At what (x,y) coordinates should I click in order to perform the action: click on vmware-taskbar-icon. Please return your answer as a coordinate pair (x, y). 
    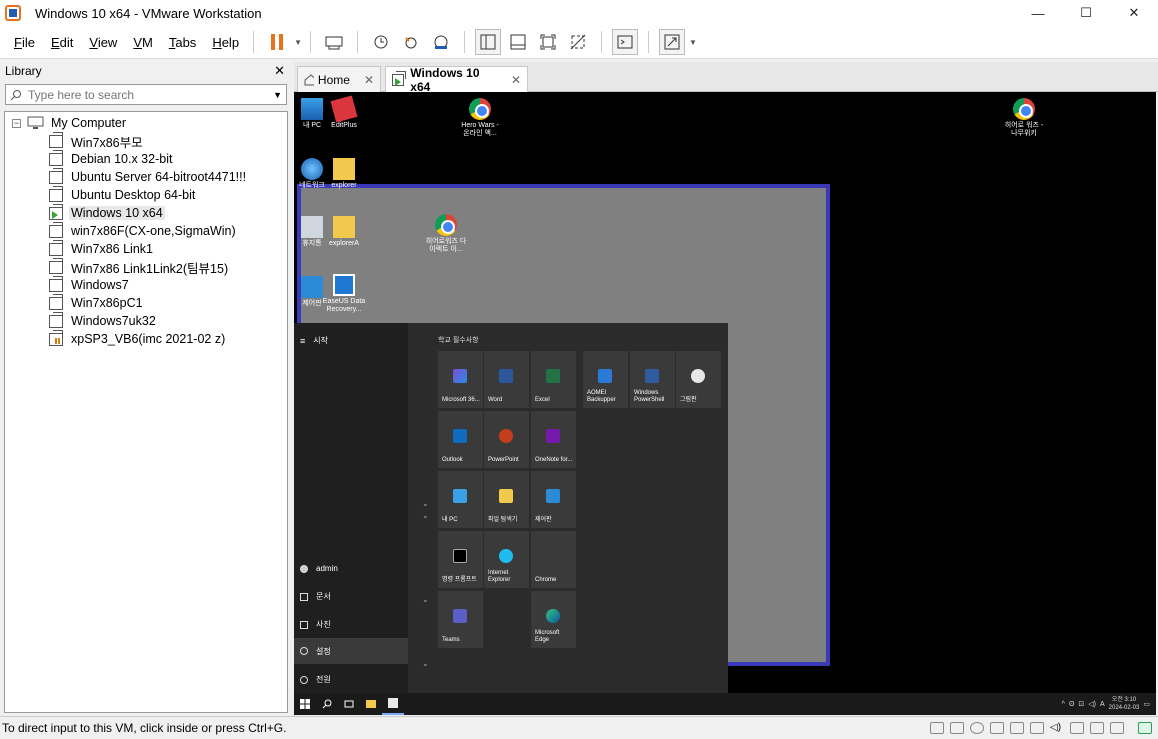
    Looking at the image, I should click on (393, 704).